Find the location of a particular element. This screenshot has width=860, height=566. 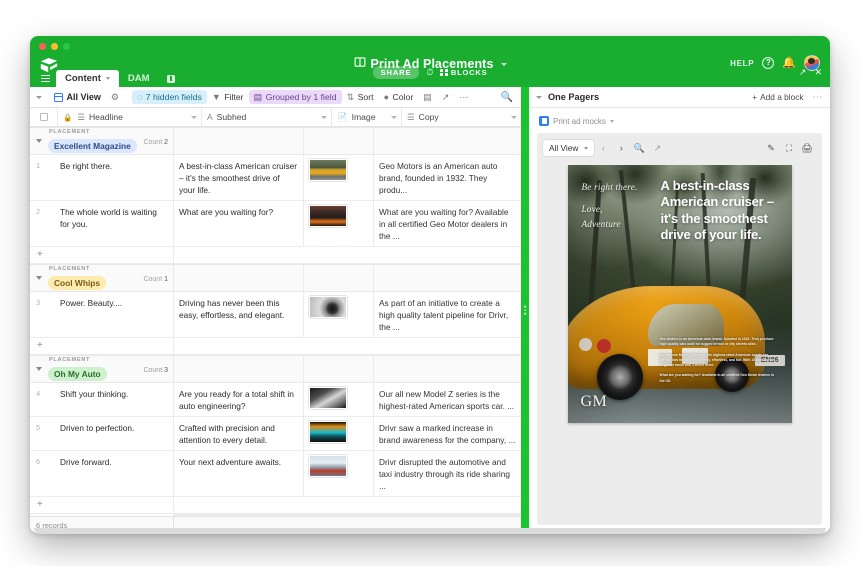

breadcrumb: Print ad mocks is located at coordinates (679, 124).